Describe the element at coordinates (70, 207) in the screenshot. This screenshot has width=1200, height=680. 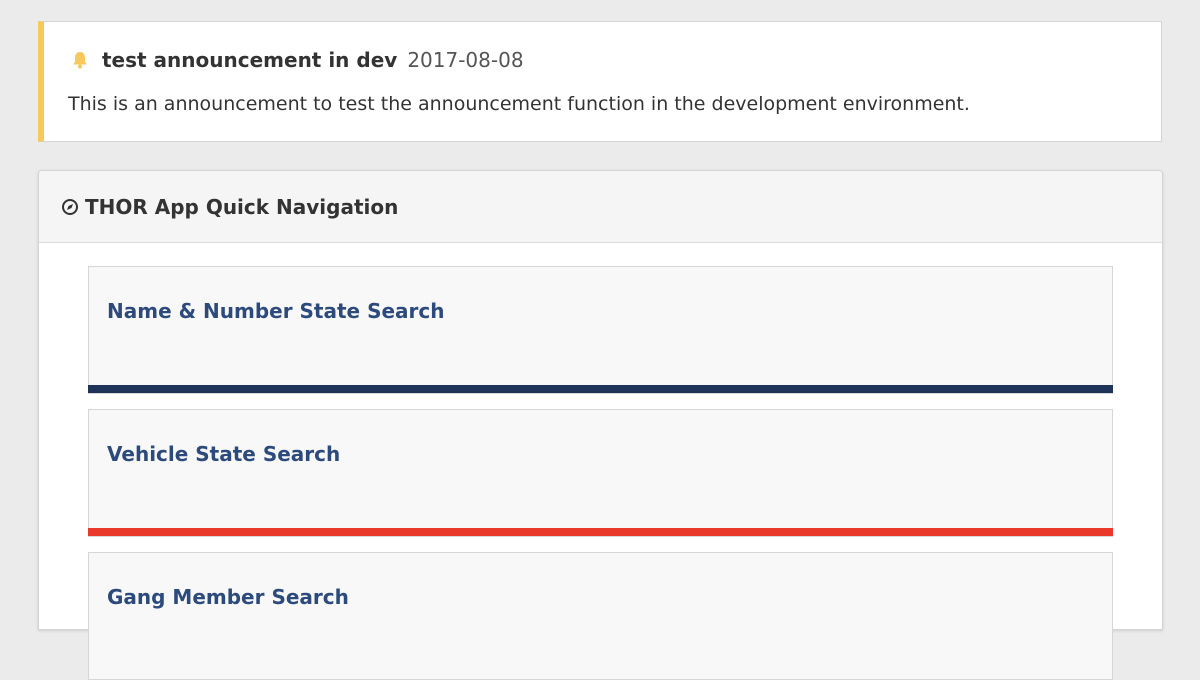
I see `compass-icon` at that location.